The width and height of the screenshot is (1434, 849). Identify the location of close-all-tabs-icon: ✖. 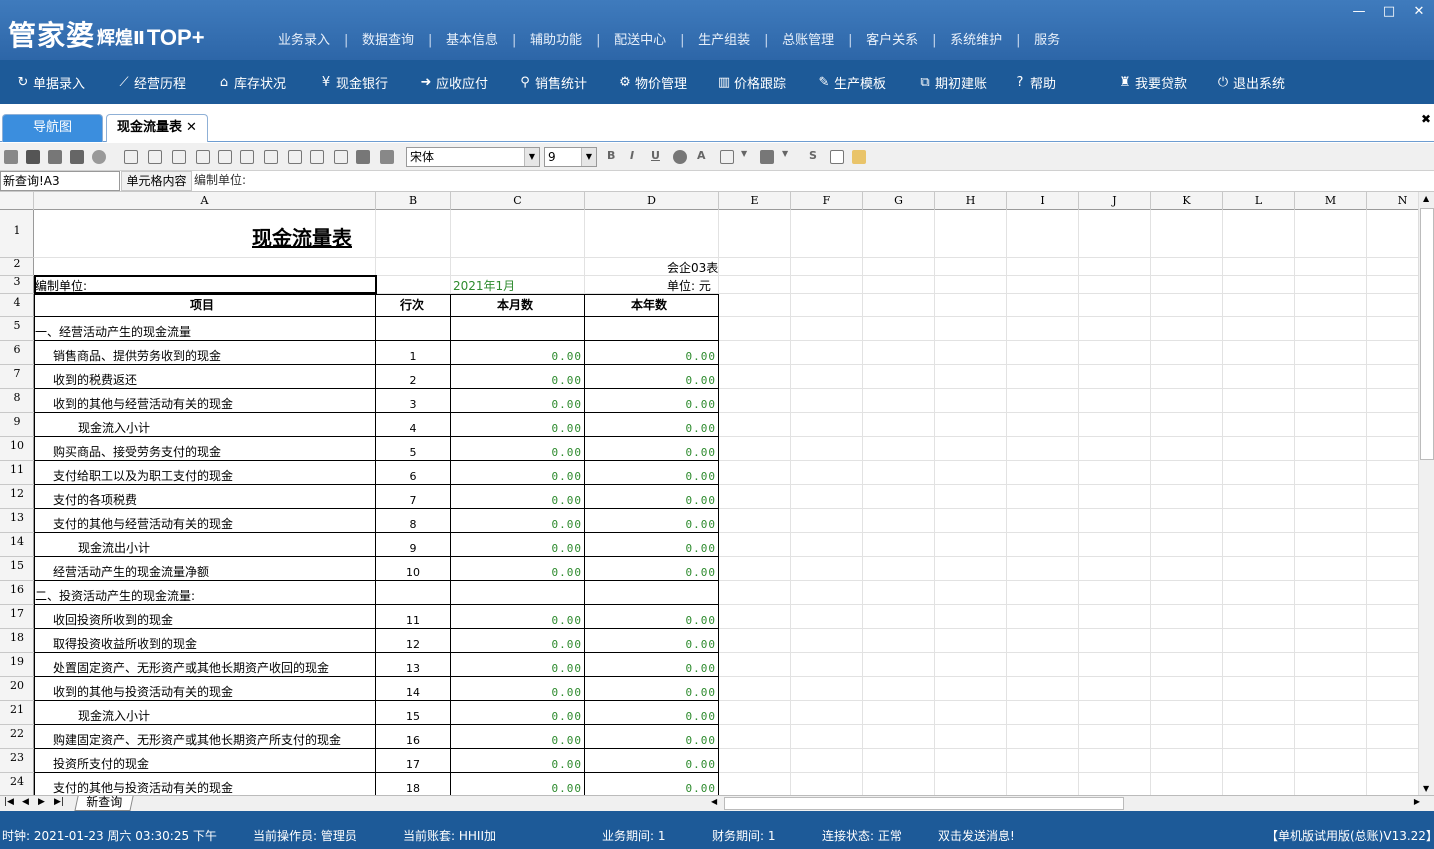
(1426, 119).